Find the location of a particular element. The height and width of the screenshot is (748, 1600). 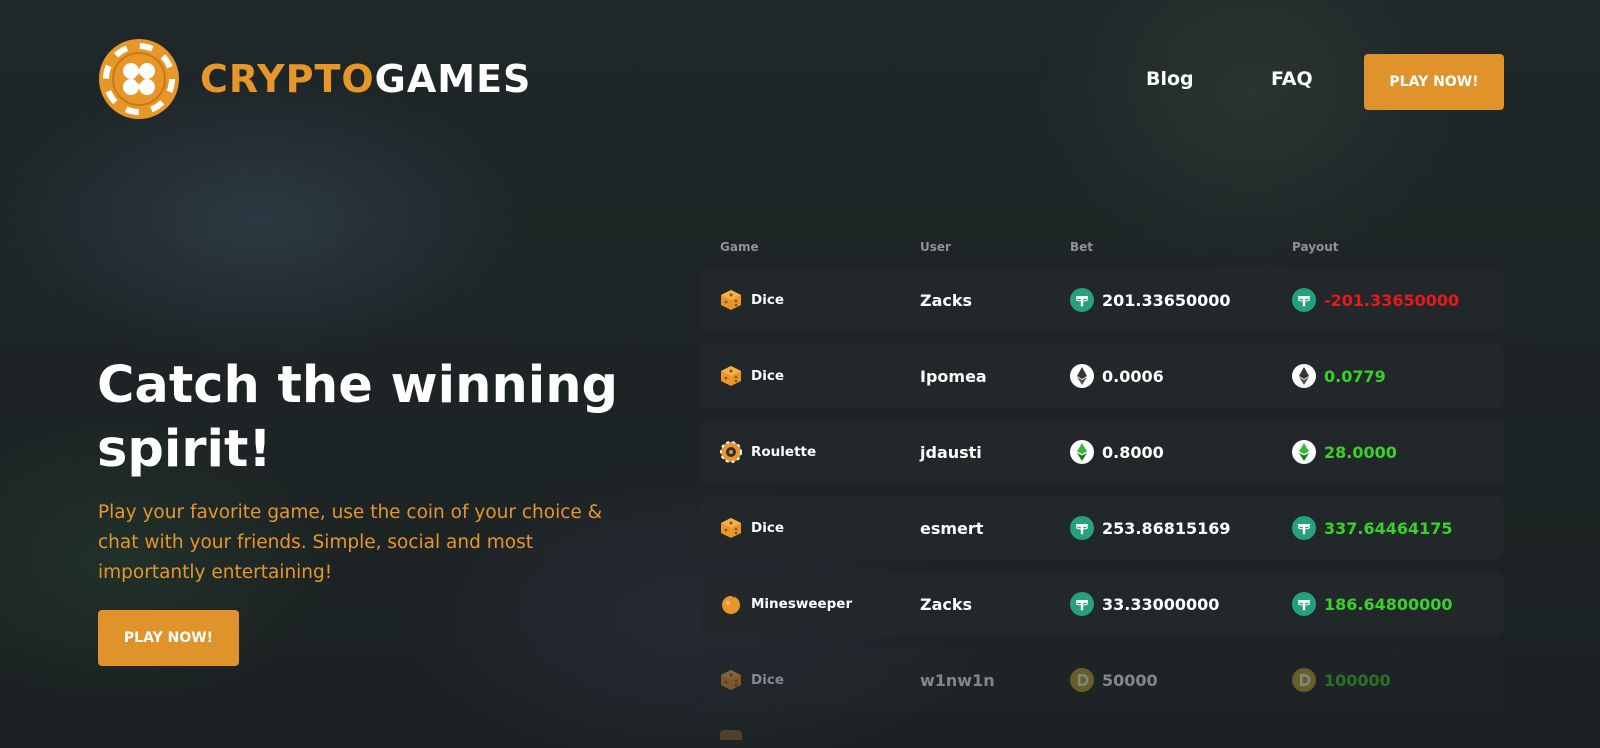

payout-amount: 337.64464175 is located at coordinates (1388, 528).